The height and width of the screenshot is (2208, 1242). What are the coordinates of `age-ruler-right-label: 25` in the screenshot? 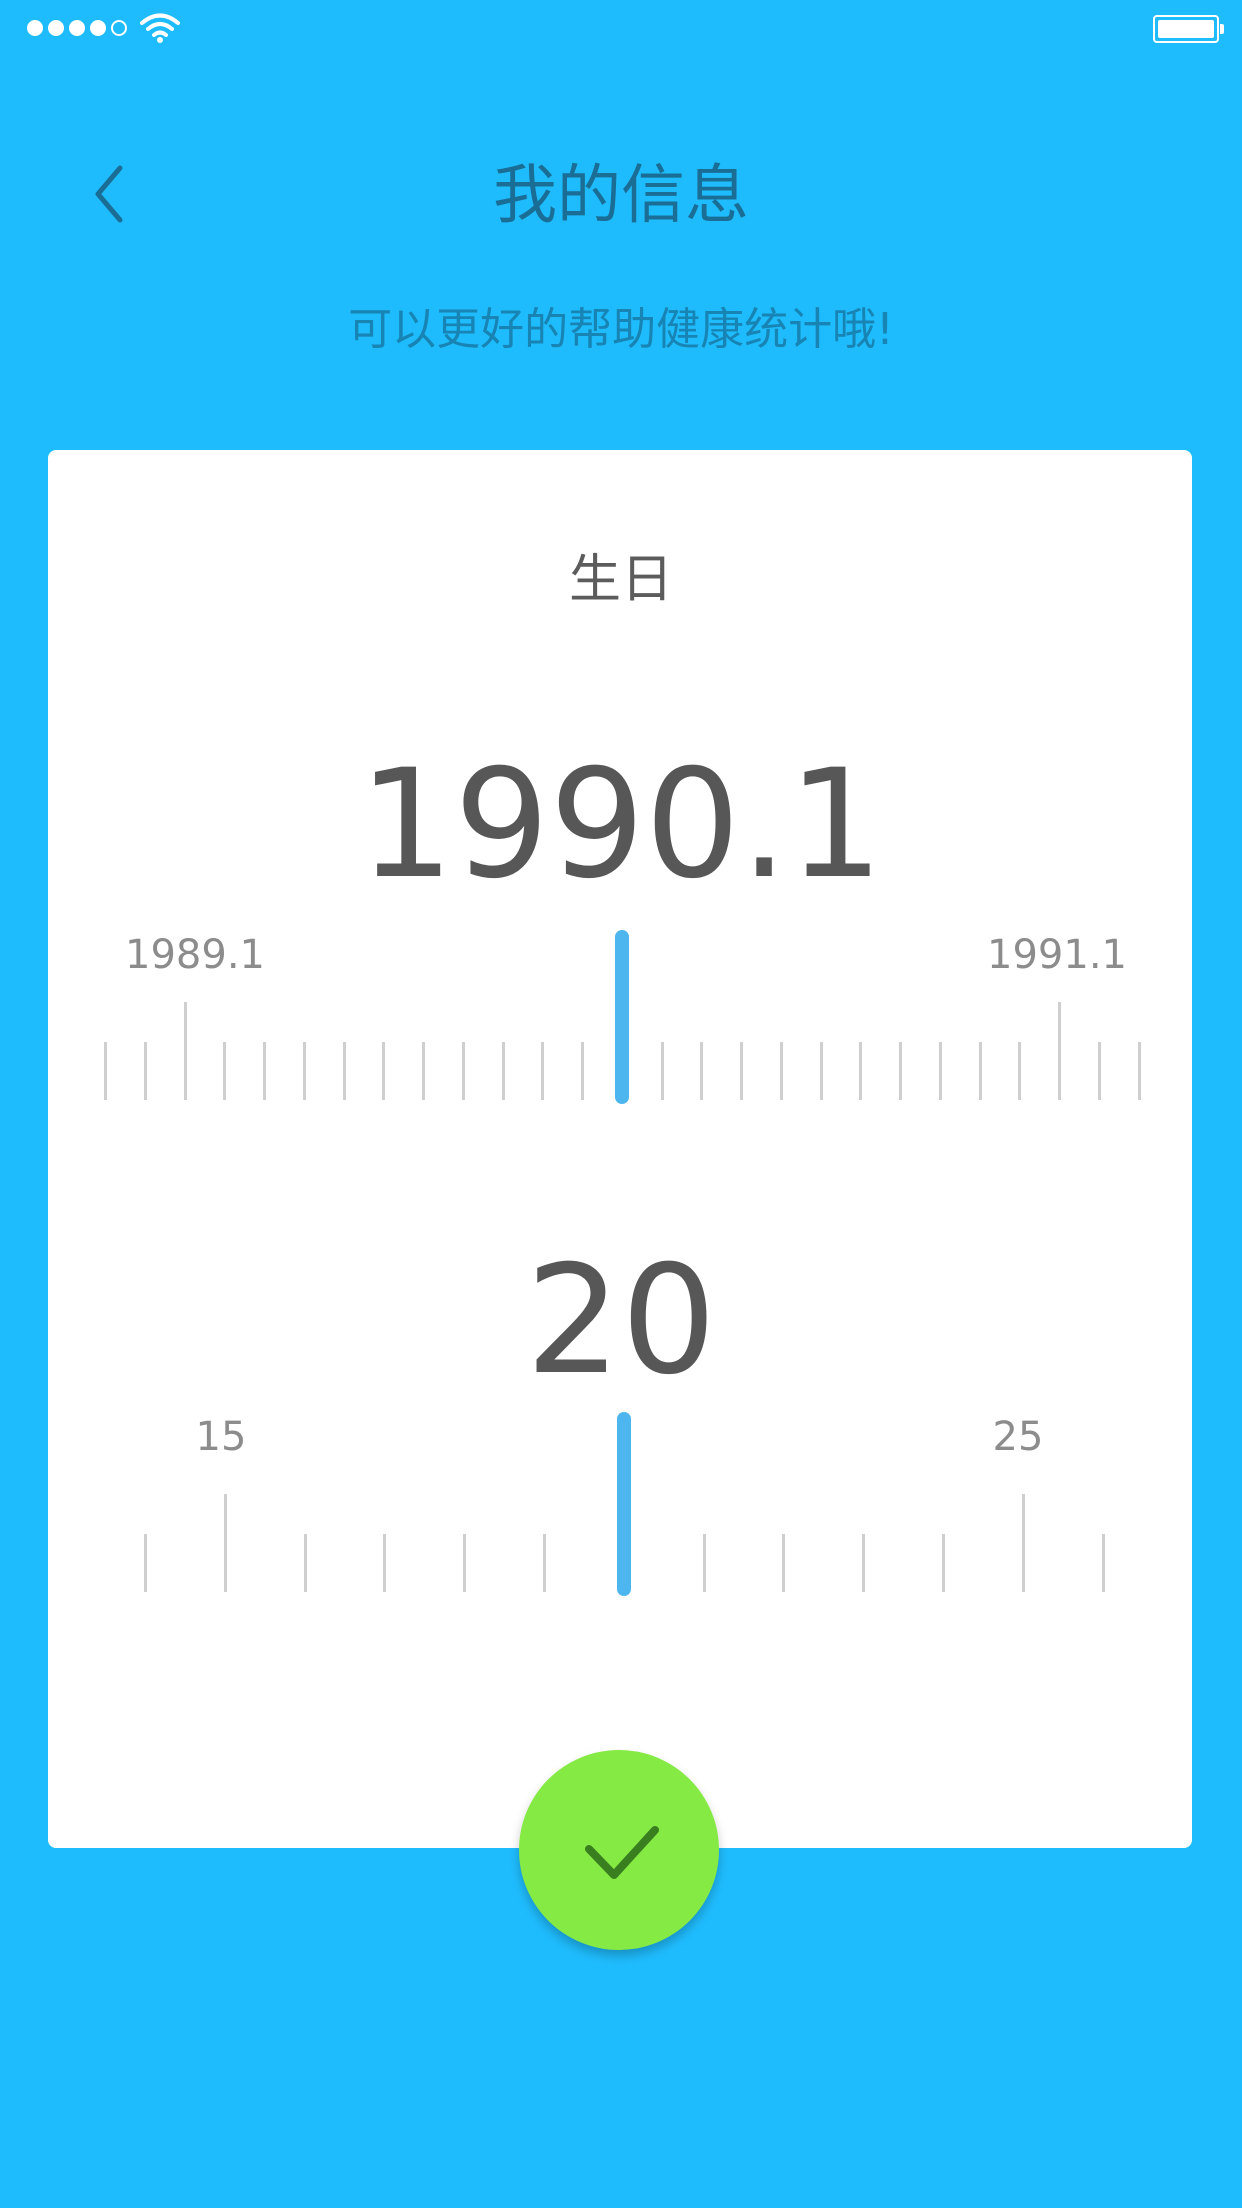 It's located at (1018, 1437).